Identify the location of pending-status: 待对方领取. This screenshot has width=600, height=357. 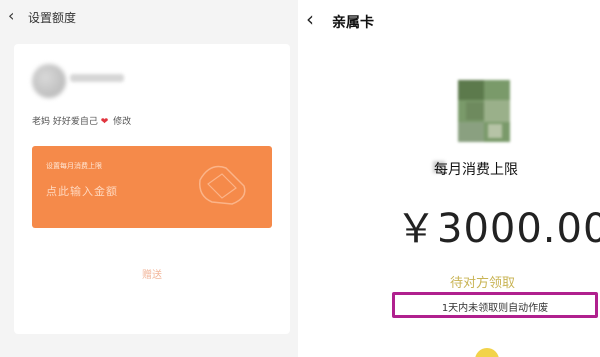
(483, 283).